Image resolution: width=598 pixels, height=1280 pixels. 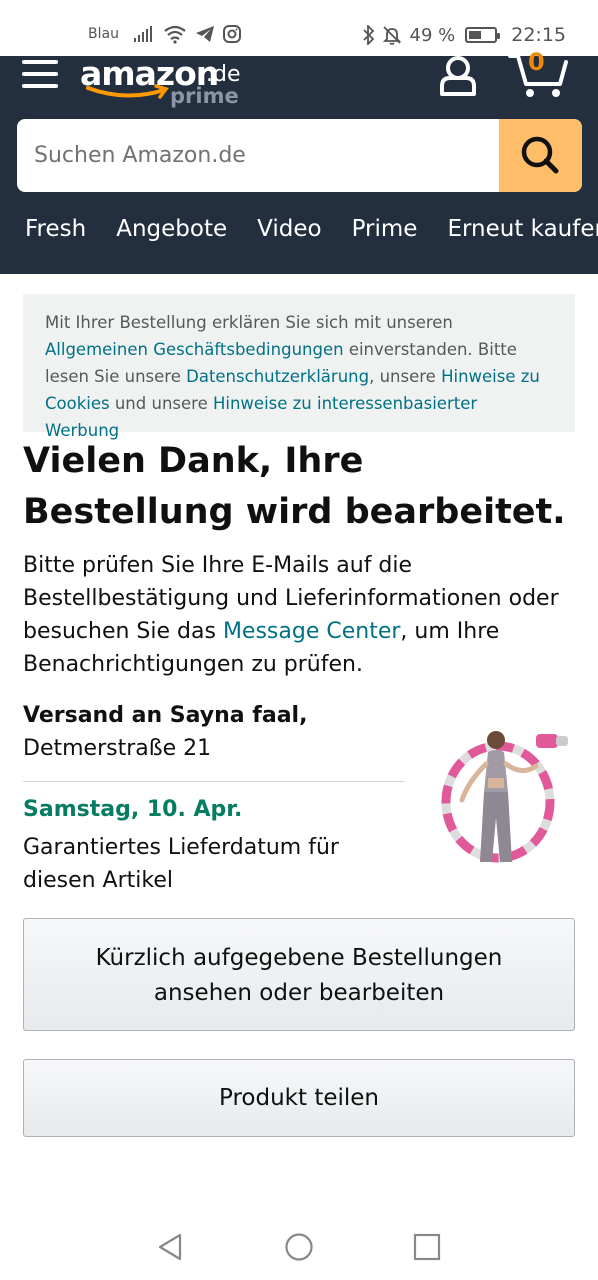 I want to click on wifi-icon, so click(x=175, y=34).